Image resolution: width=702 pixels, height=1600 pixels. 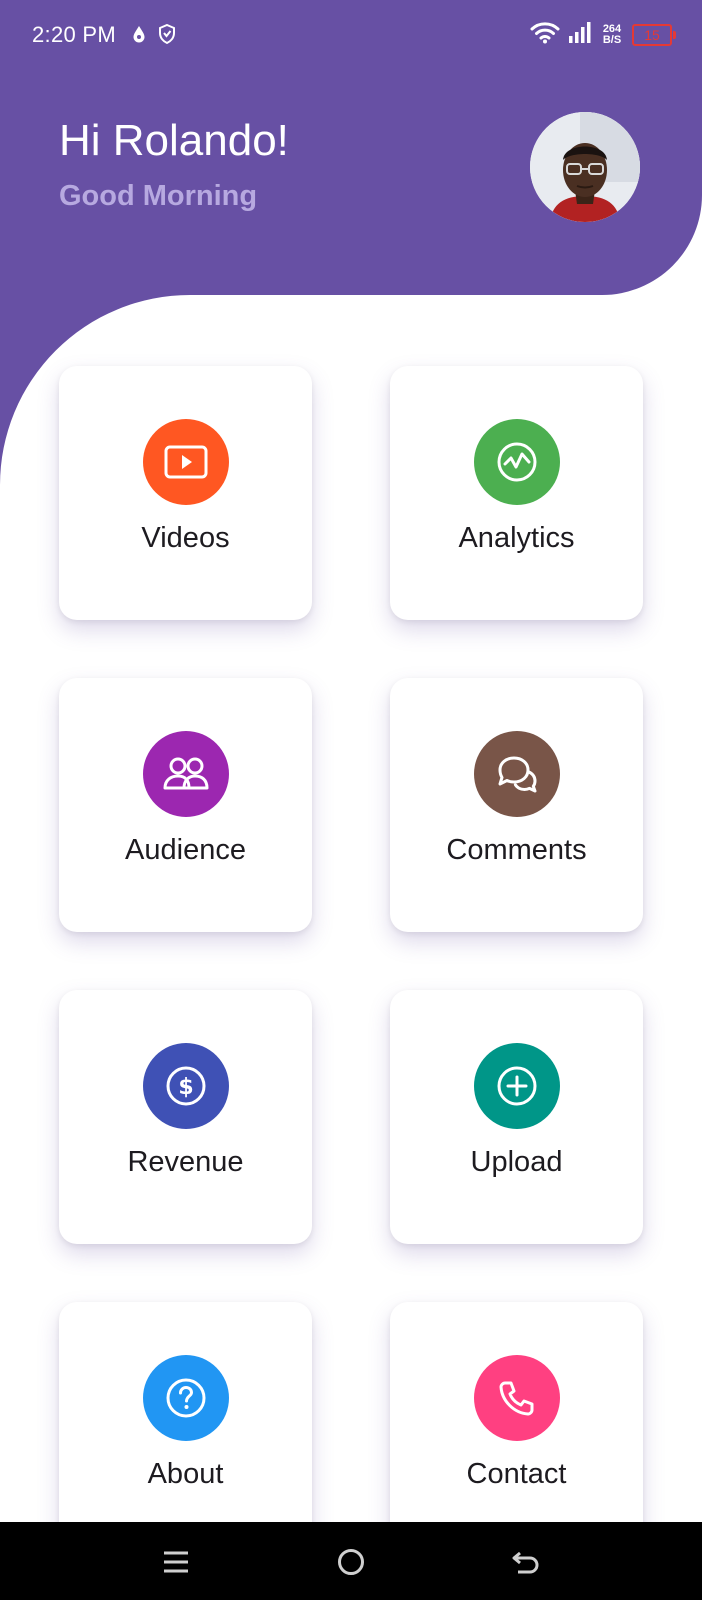 I want to click on menu-card-upload: Upload, so click(x=516, y=1117).